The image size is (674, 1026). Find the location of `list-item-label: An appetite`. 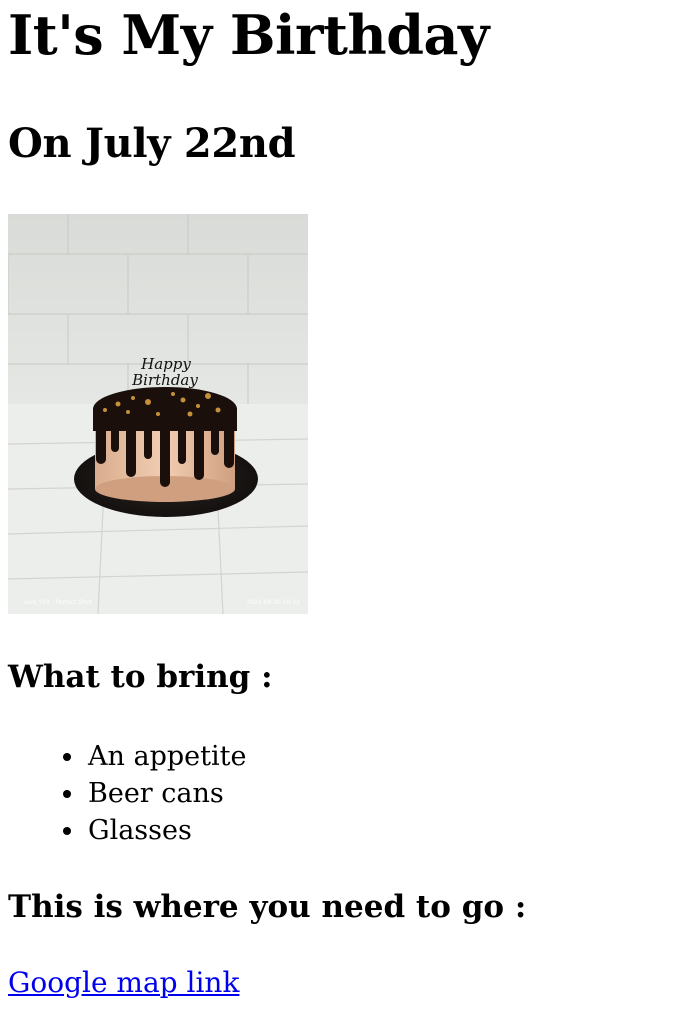

list-item-label: An appetite is located at coordinates (167, 756).